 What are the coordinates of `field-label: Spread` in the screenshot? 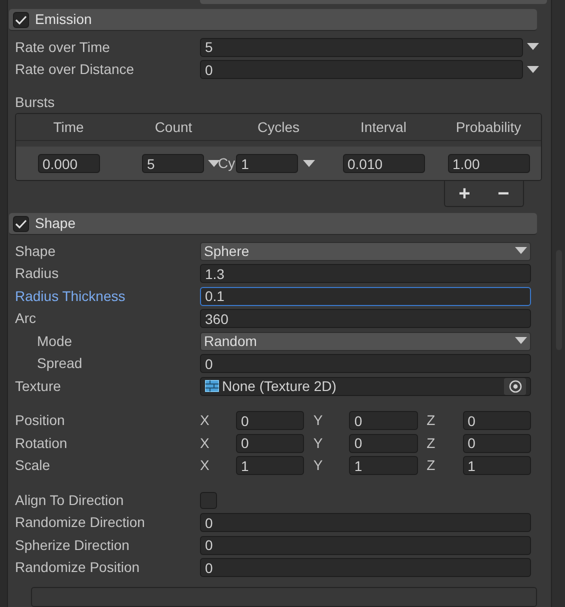 It's located at (59, 363).